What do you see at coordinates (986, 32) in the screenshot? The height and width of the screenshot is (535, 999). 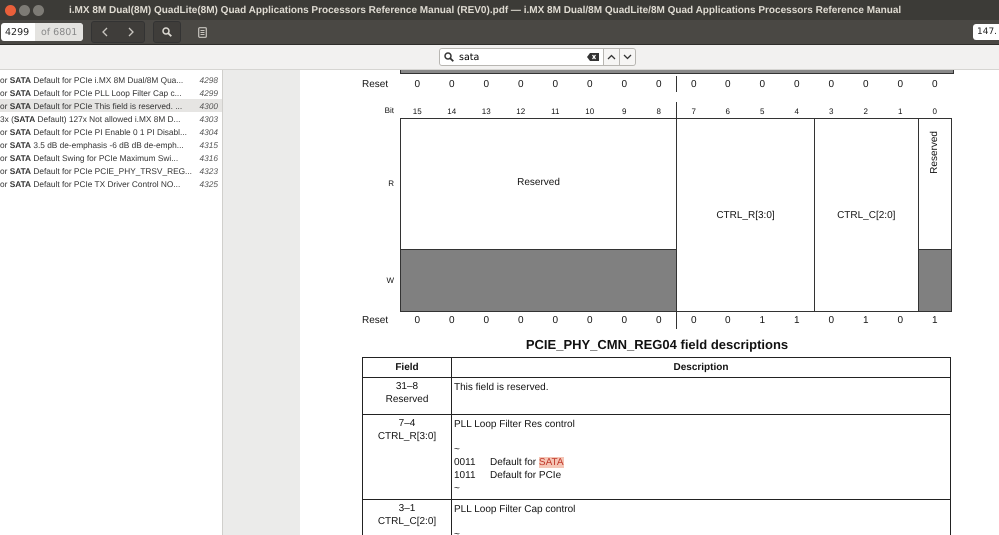 I see `zoom-field: 147.` at bounding box center [986, 32].